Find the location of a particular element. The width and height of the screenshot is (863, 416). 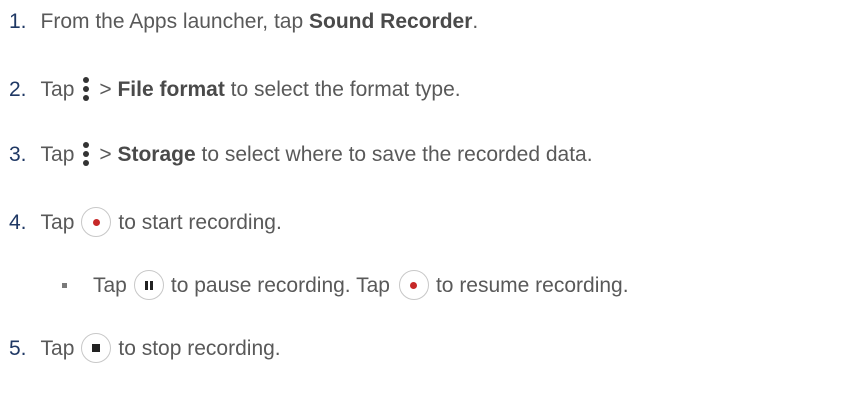

step-number: 1. is located at coordinates (18, 21).